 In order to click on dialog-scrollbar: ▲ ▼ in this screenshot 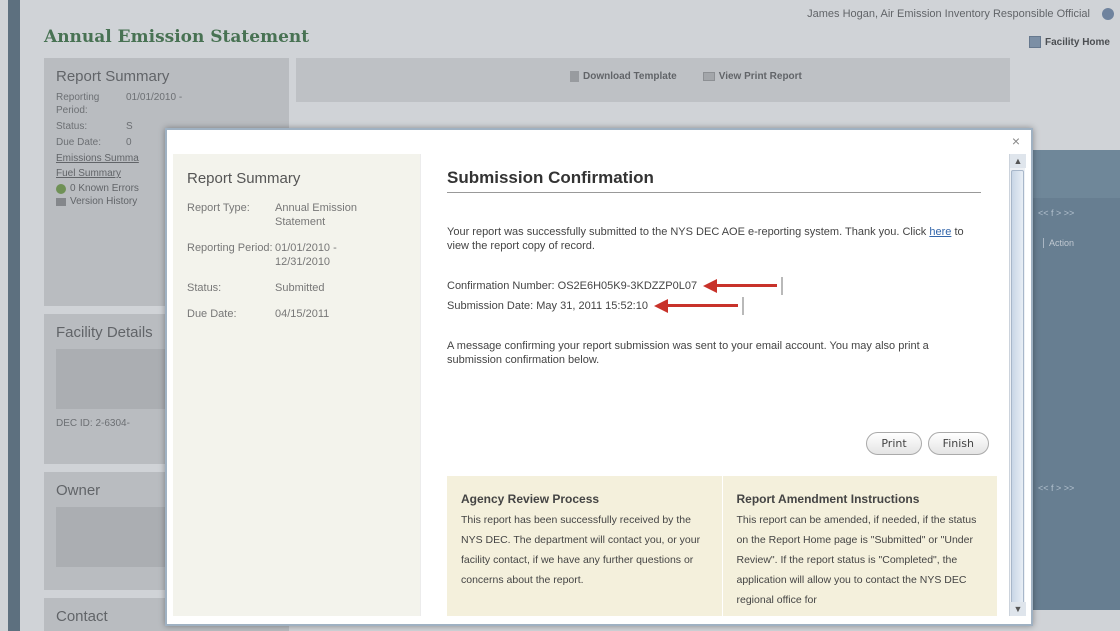, I will do `click(1017, 385)`.